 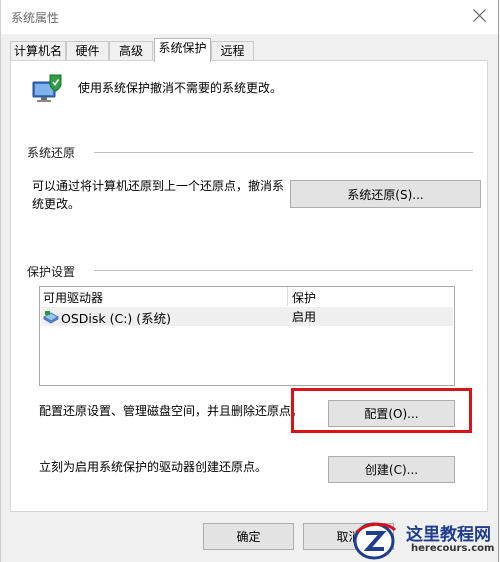 What do you see at coordinates (375, 541) in the screenshot?
I see `watermark-logo-icon` at bounding box center [375, 541].